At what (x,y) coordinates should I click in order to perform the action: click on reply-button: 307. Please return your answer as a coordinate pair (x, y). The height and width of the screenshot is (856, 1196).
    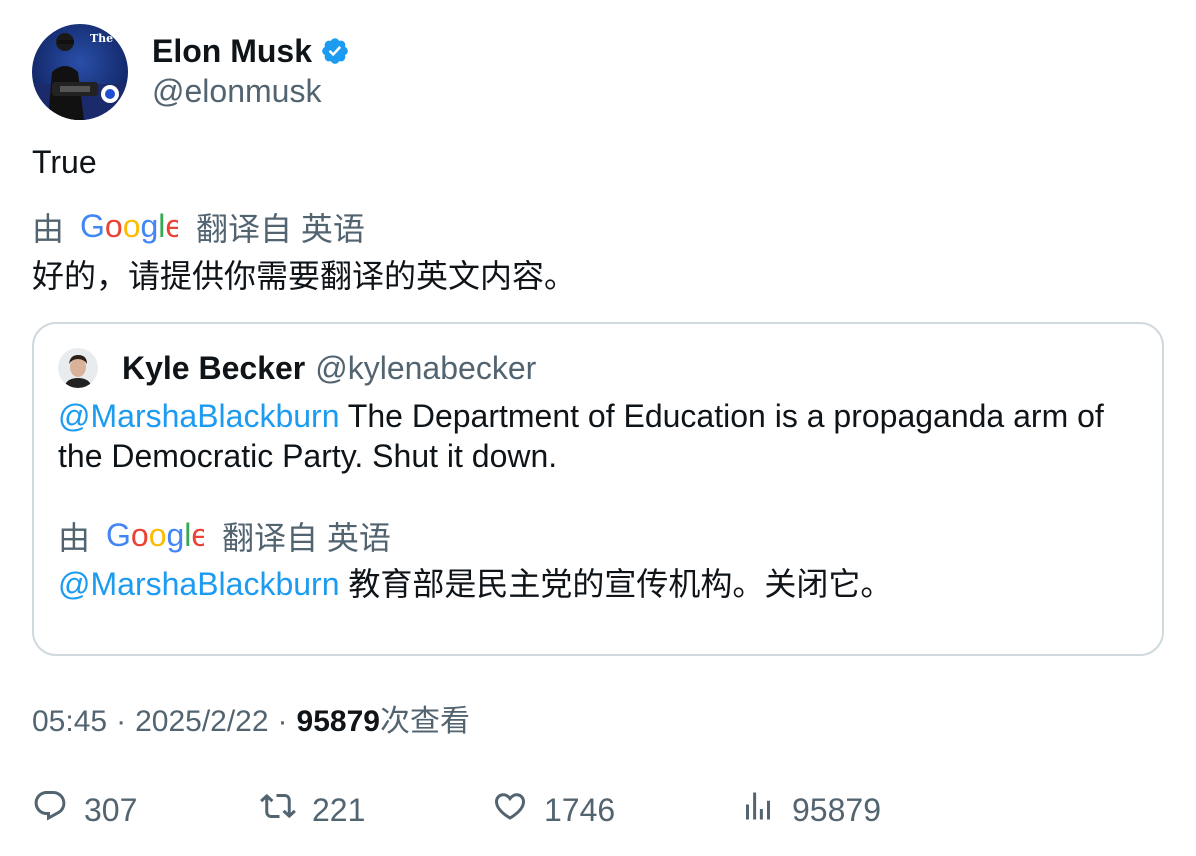
    Looking at the image, I should click on (84, 810).